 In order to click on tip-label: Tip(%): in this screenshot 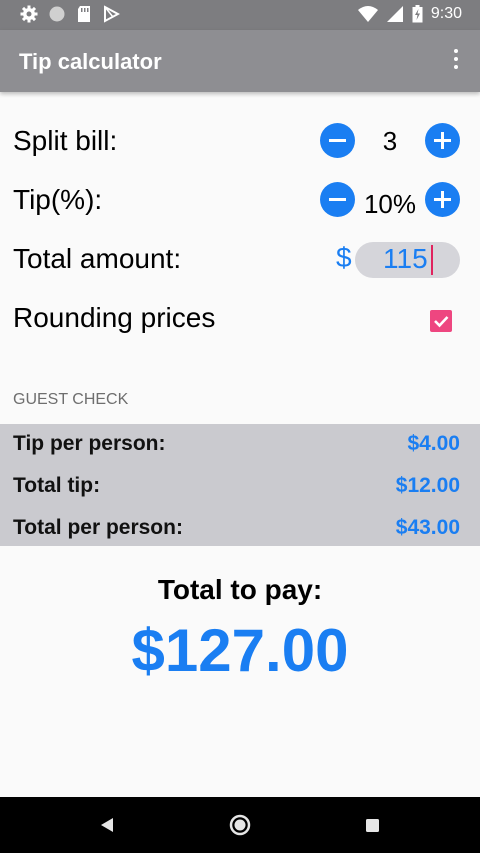, I will do `click(58, 199)`.